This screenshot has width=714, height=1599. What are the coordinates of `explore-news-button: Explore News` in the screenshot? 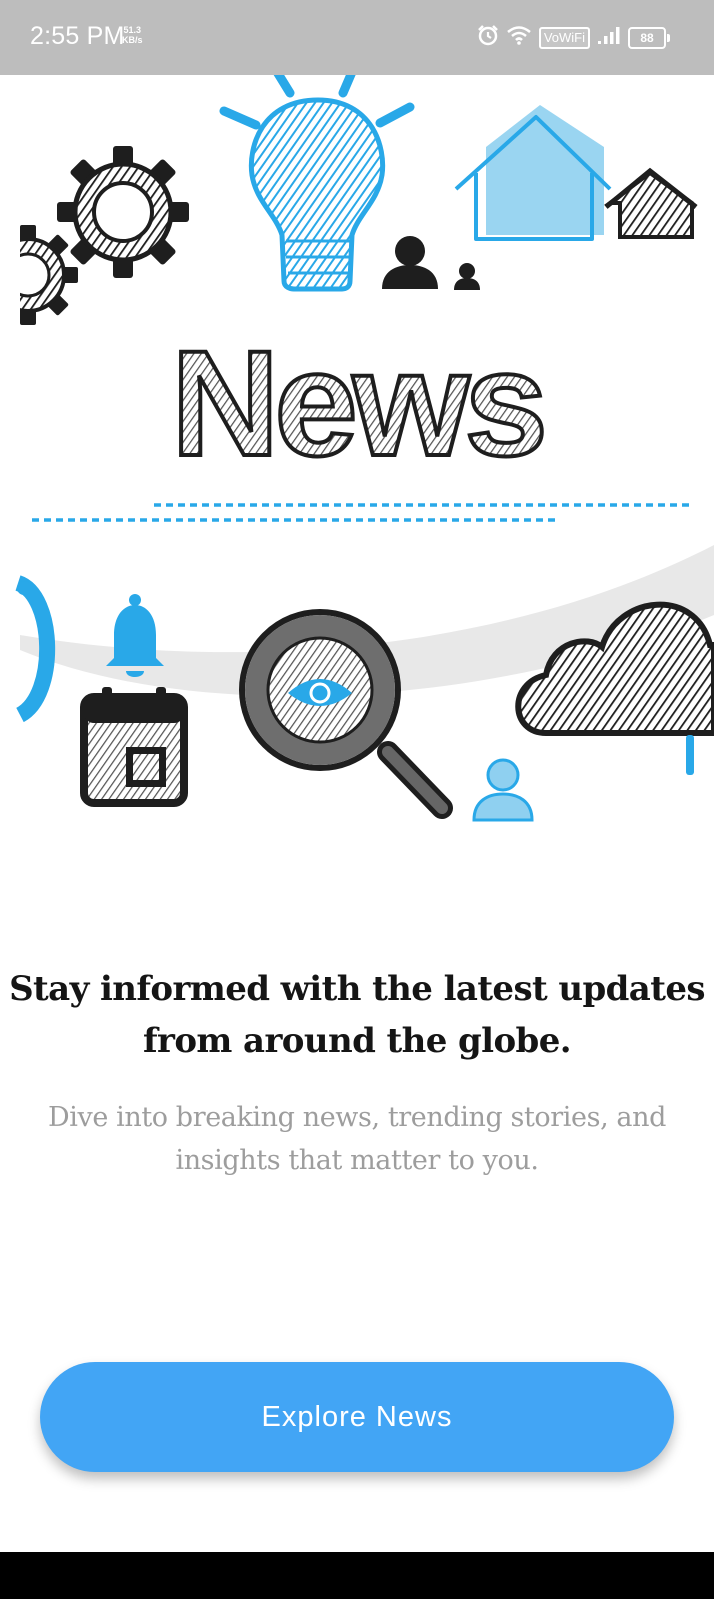 It's located at (357, 1417).